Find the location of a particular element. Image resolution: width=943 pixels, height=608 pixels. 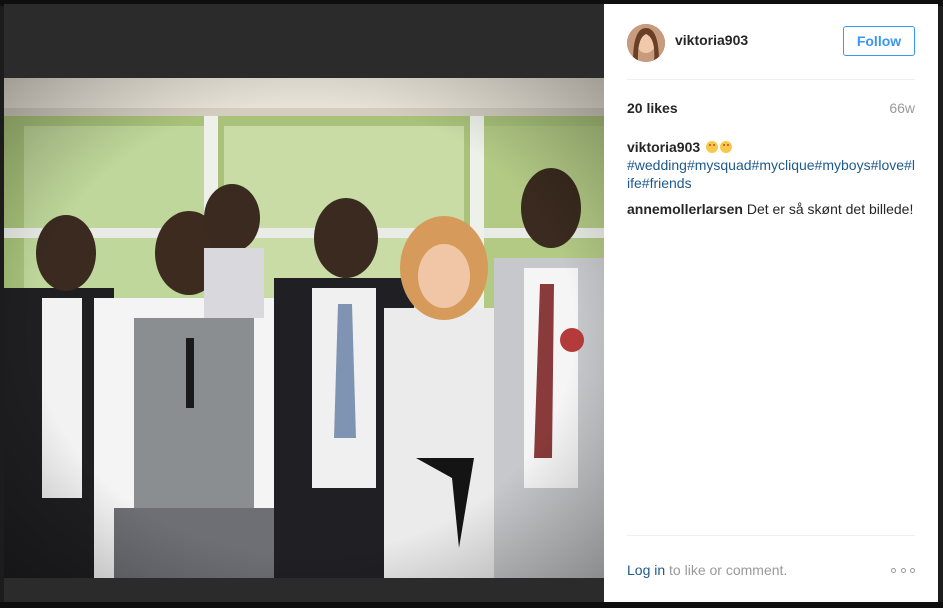

follow-button: Follow is located at coordinates (879, 41).